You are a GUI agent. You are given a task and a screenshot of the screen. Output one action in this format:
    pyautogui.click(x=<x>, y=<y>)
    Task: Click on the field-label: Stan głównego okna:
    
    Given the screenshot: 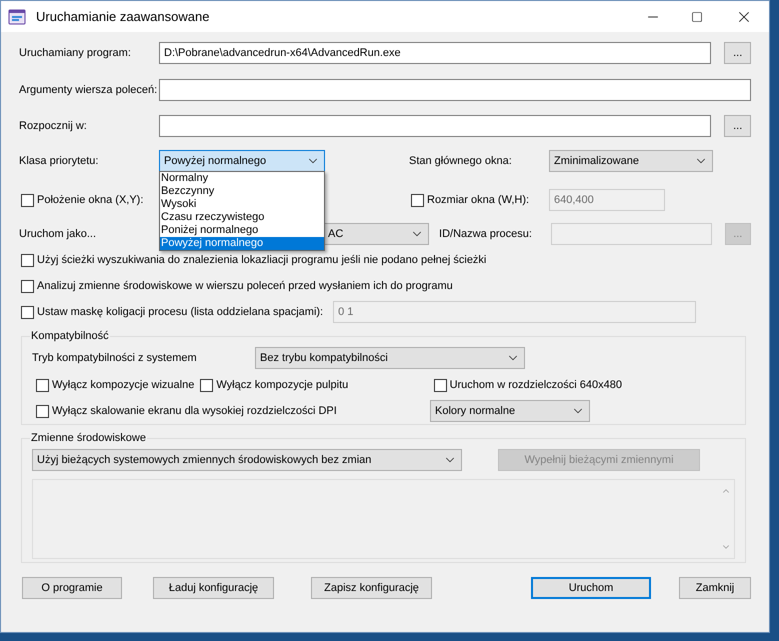 What is the action you would take?
    pyautogui.click(x=461, y=161)
    